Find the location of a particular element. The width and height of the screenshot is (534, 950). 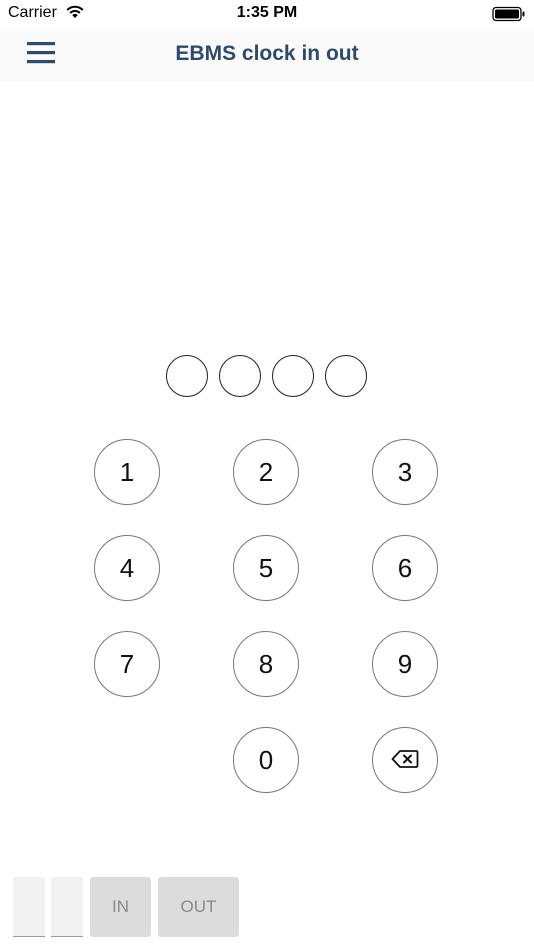

clock-in-button: IN is located at coordinates (120, 907).